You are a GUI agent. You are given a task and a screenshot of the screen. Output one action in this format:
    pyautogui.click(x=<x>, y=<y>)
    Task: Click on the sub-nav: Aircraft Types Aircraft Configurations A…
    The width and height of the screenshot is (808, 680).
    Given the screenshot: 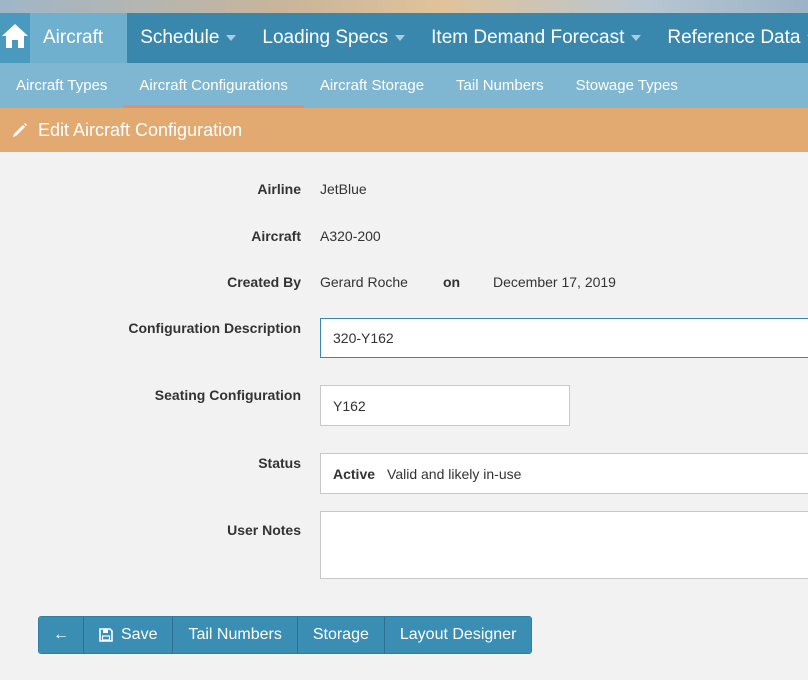 What is the action you would take?
    pyautogui.click(x=404, y=85)
    